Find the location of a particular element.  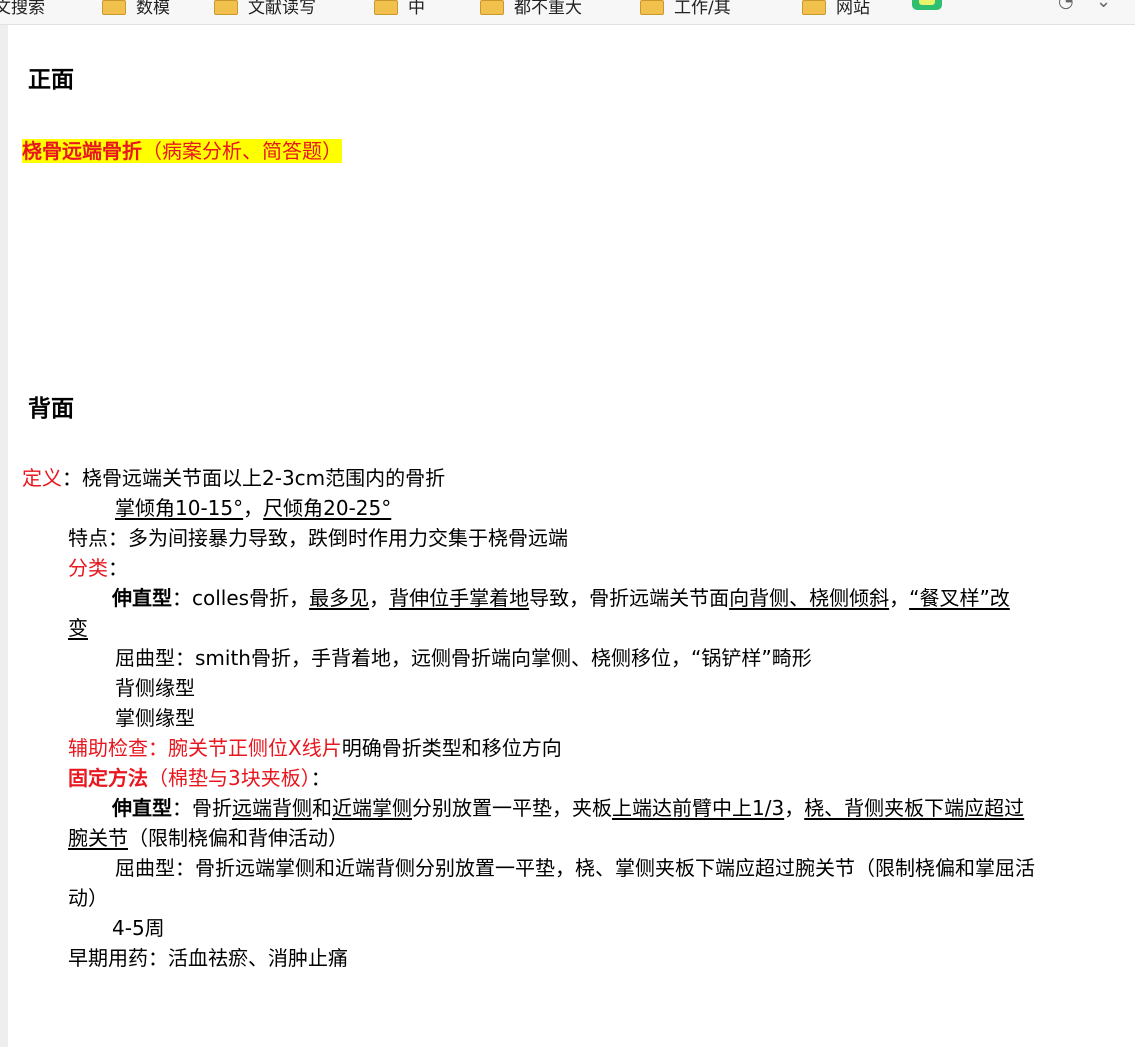

bookmark-label: 文献读写 is located at coordinates (282, 9).